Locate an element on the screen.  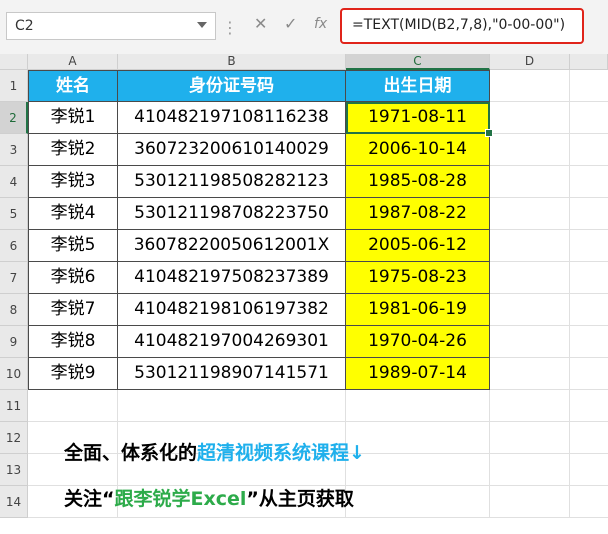
row-header-7: 7 is located at coordinates (14, 278).